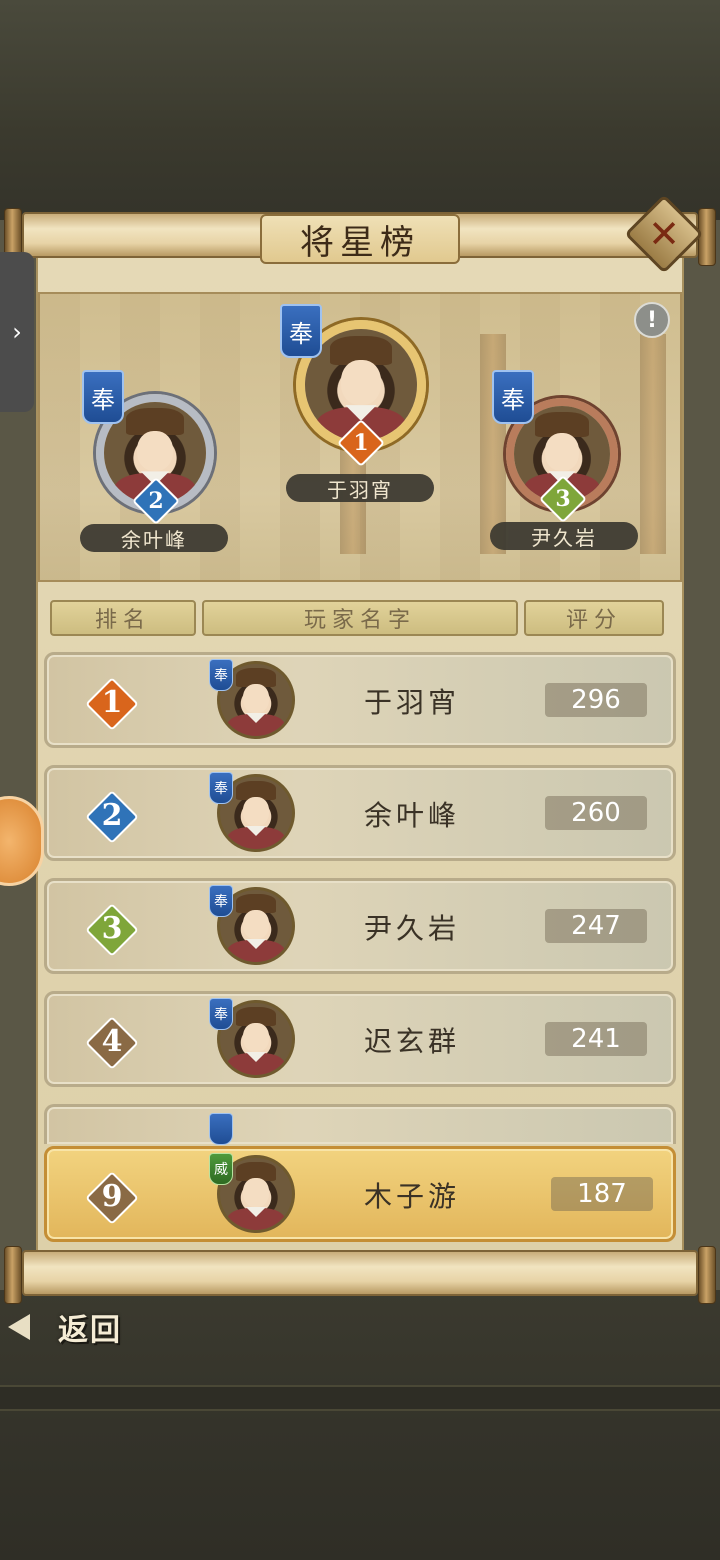 The width and height of the screenshot is (720, 1560). Describe the element at coordinates (123, 618) in the screenshot. I see `header-rank: 排名` at that location.